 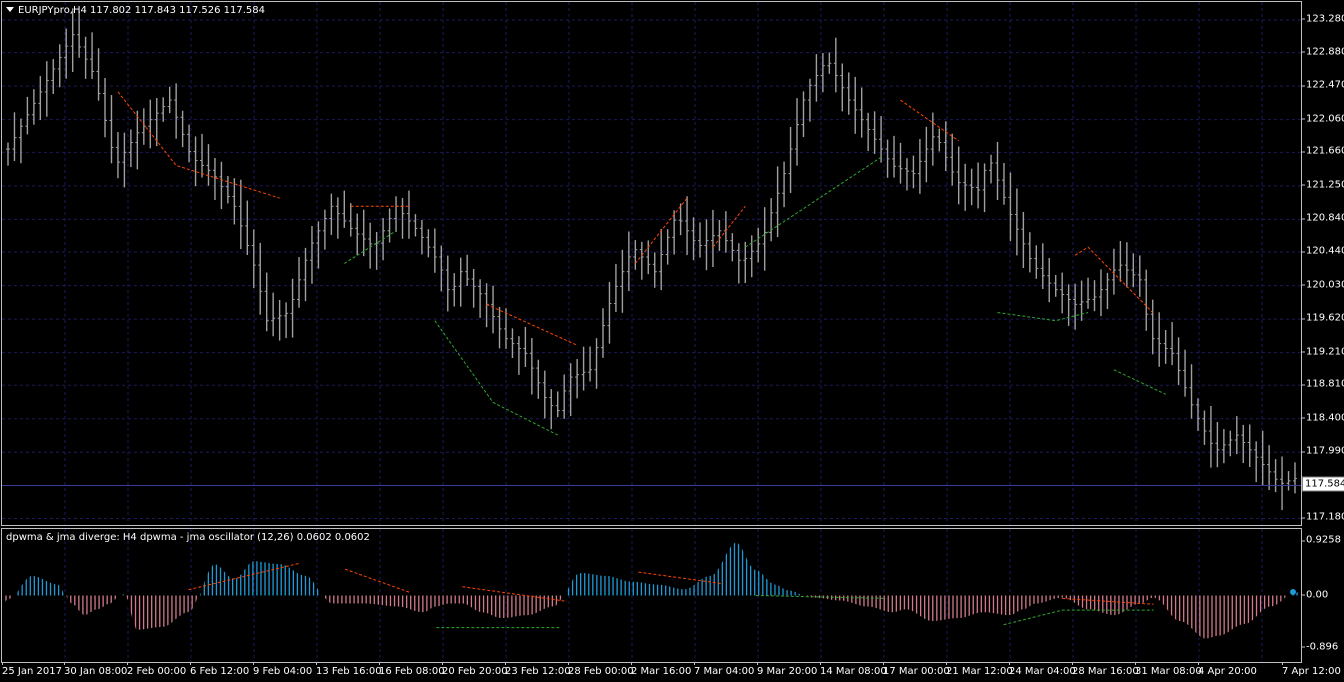 I want to click on time-label: 2 Feb 00:00, so click(x=157, y=669).